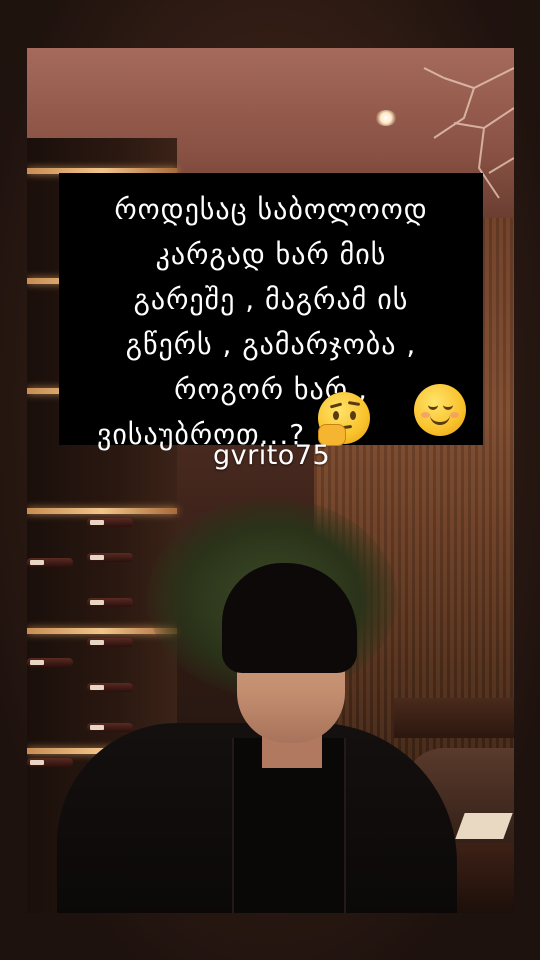  Describe the element at coordinates (289, 618) in the screenshot. I see `hair` at that location.